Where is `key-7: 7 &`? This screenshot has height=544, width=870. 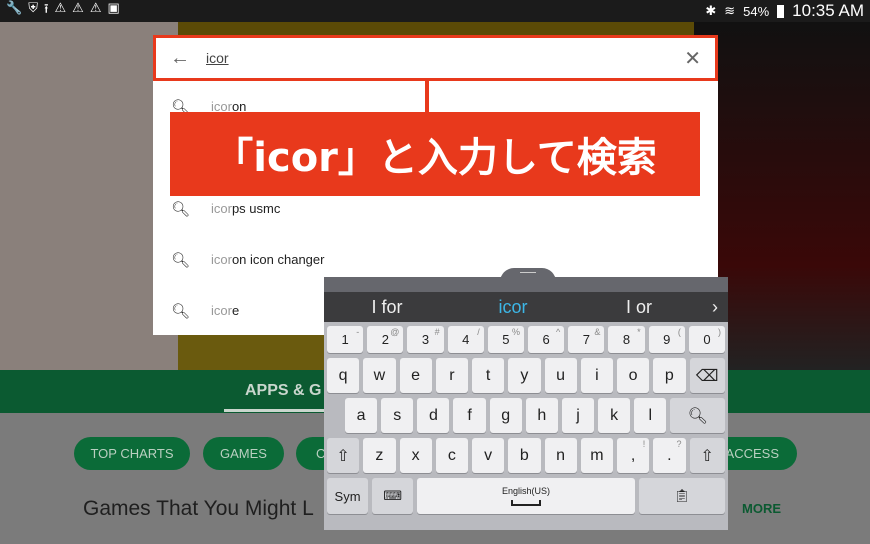 key-7: 7 & is located at coordinates (586, 339).